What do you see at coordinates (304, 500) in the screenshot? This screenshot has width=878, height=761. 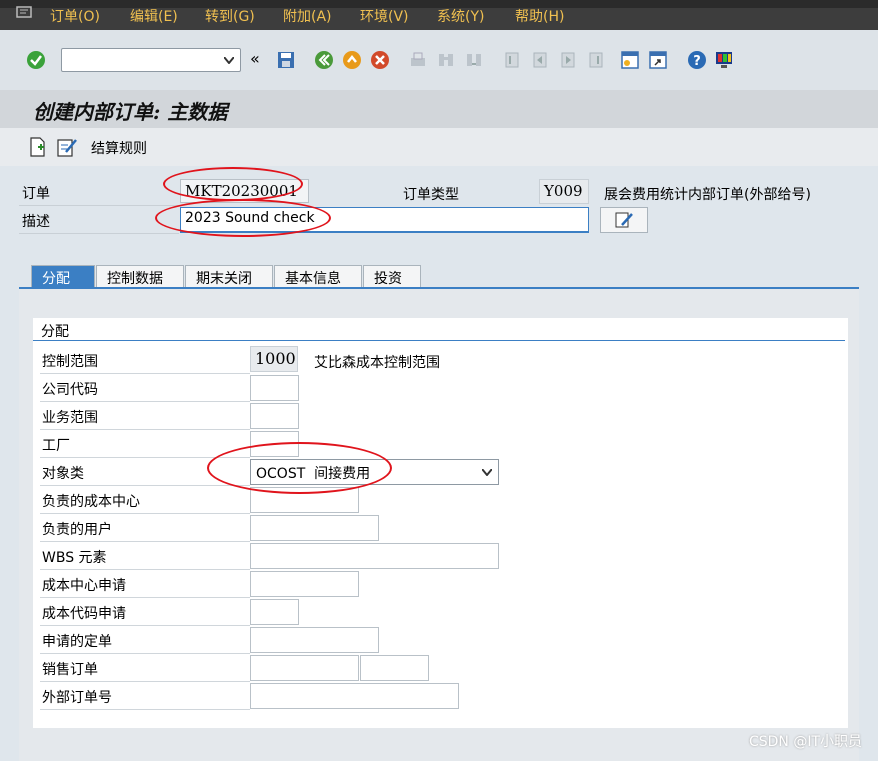 I see `responsible-cost-center-field` at bounding box center [304, 500].